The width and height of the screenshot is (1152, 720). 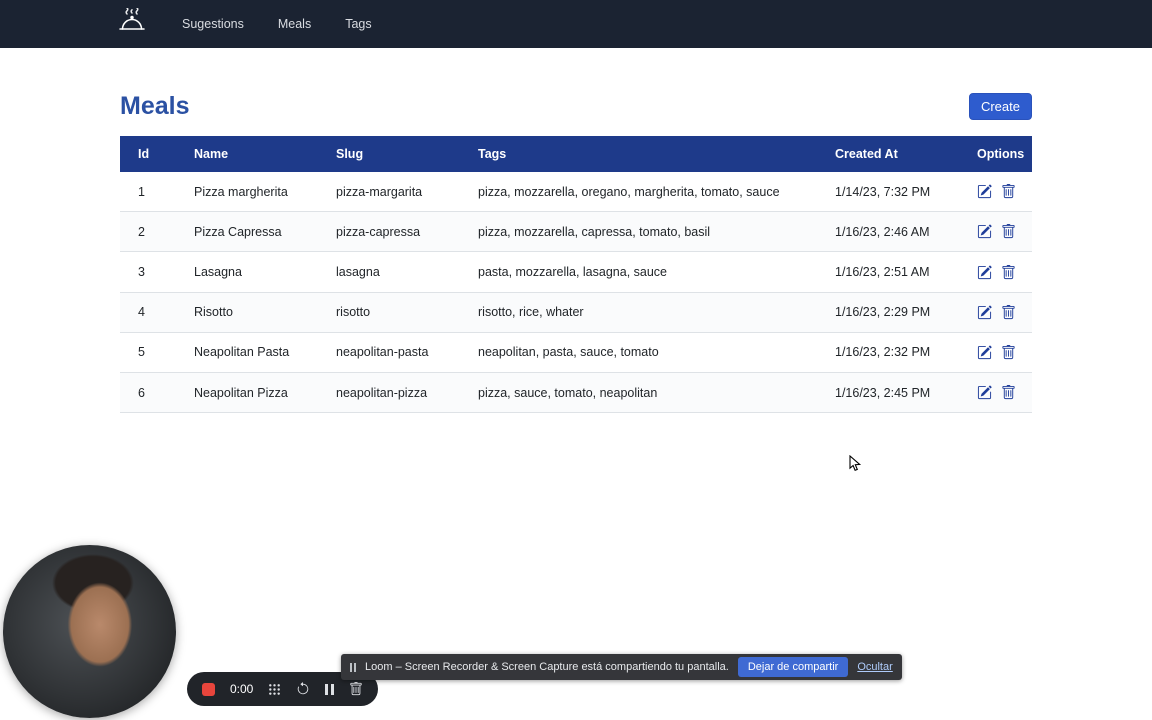 What do you see at coordinates (213, 24) in the screenshot?
I see `nav-item-sugestions: Sugestions` at bounding box center [213, 24].